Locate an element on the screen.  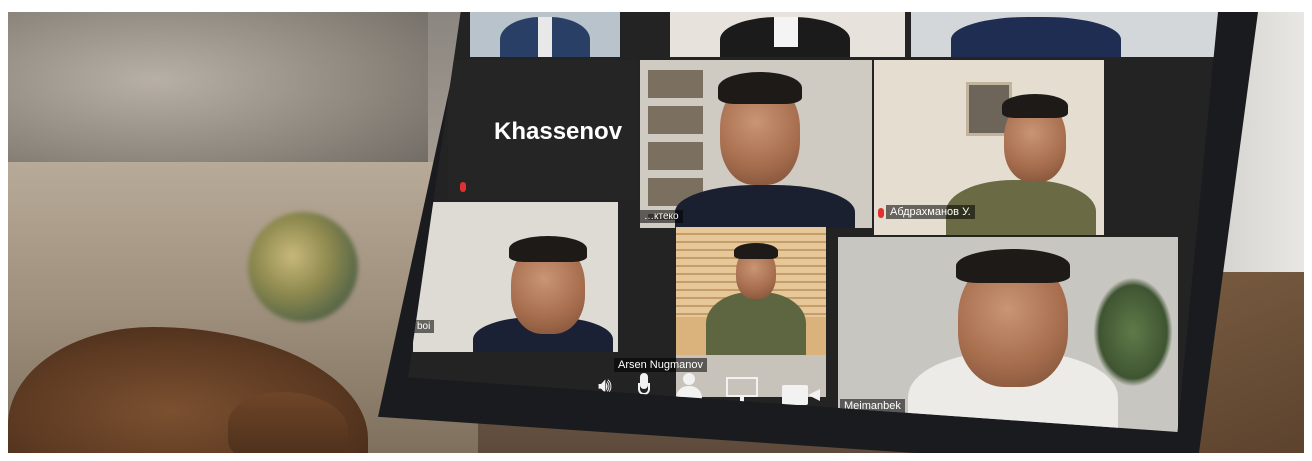
background-wall is located at coordinates (218, 97).